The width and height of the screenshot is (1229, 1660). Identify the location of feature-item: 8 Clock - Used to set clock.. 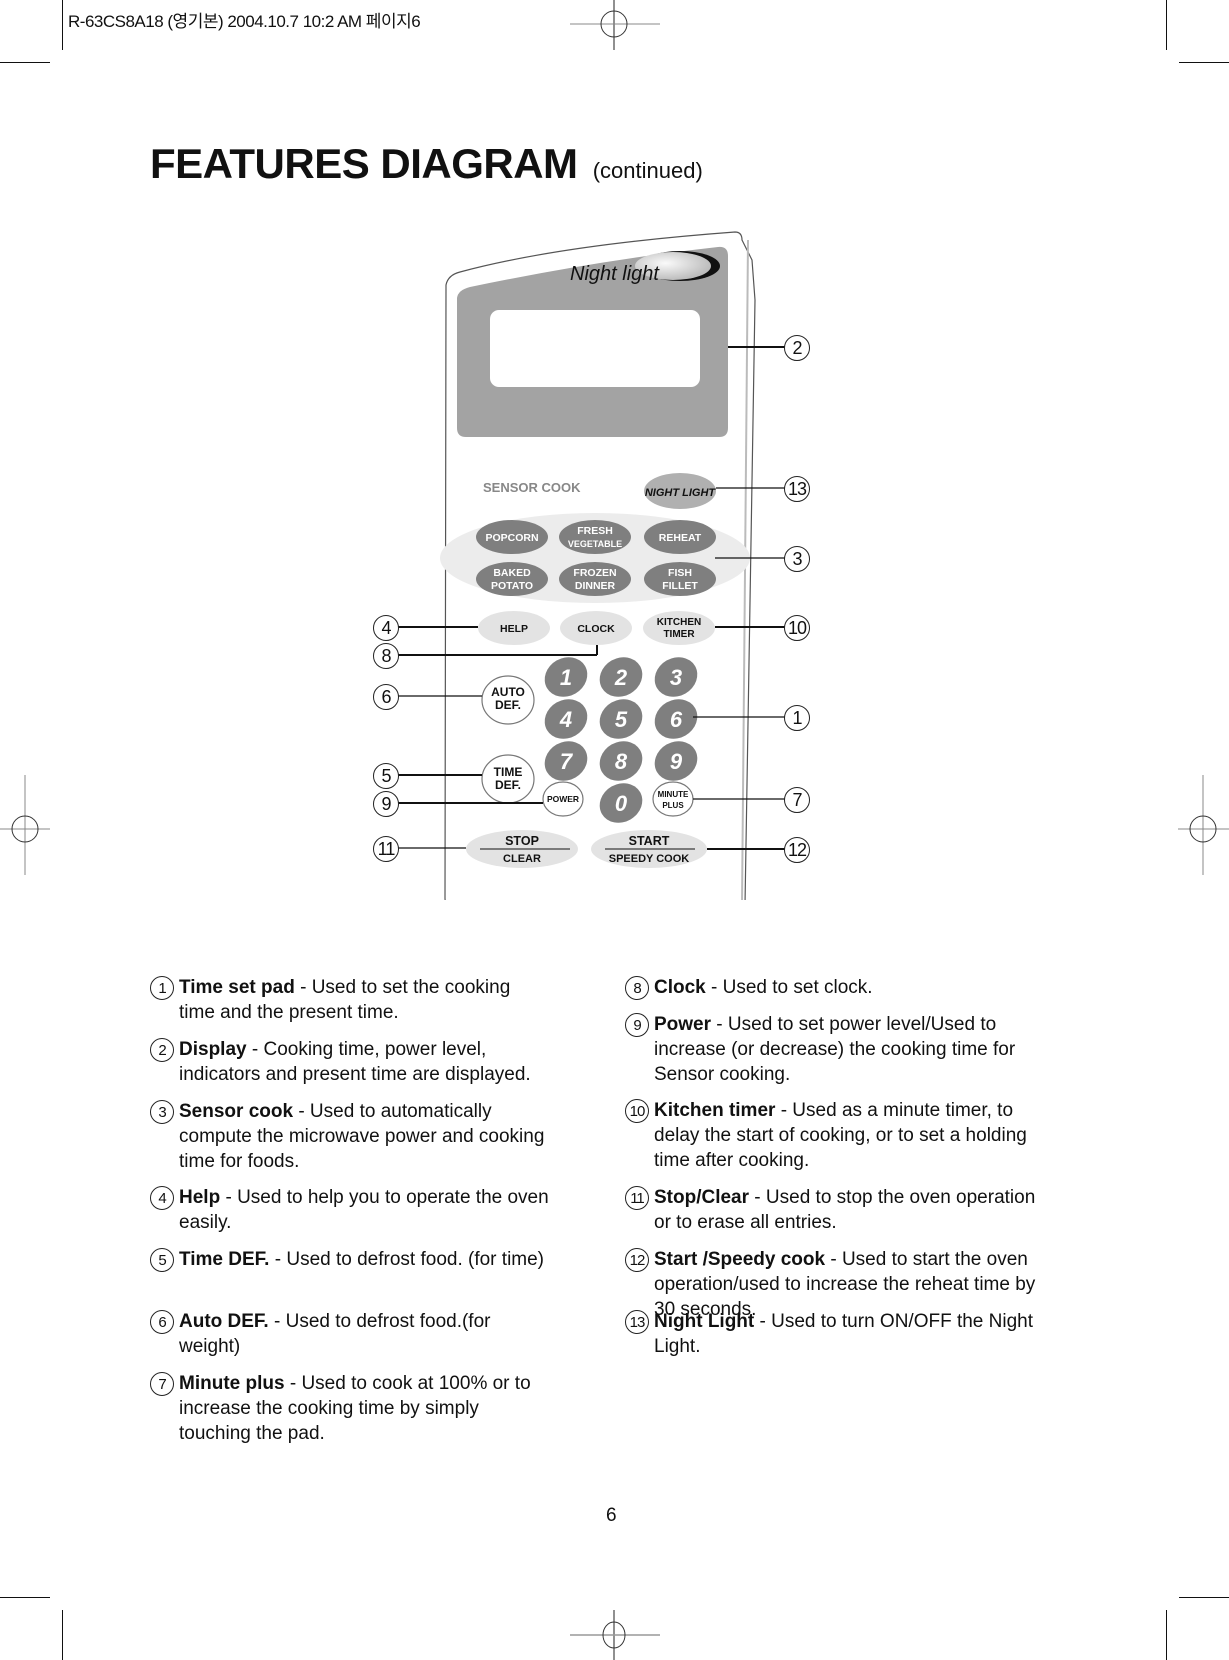
(832, 987).